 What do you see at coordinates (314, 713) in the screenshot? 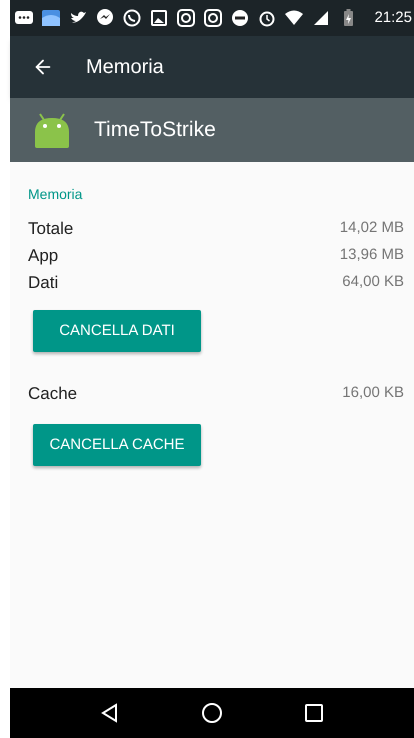
I see `recents-square-icon` at bounding box center [314, 713].